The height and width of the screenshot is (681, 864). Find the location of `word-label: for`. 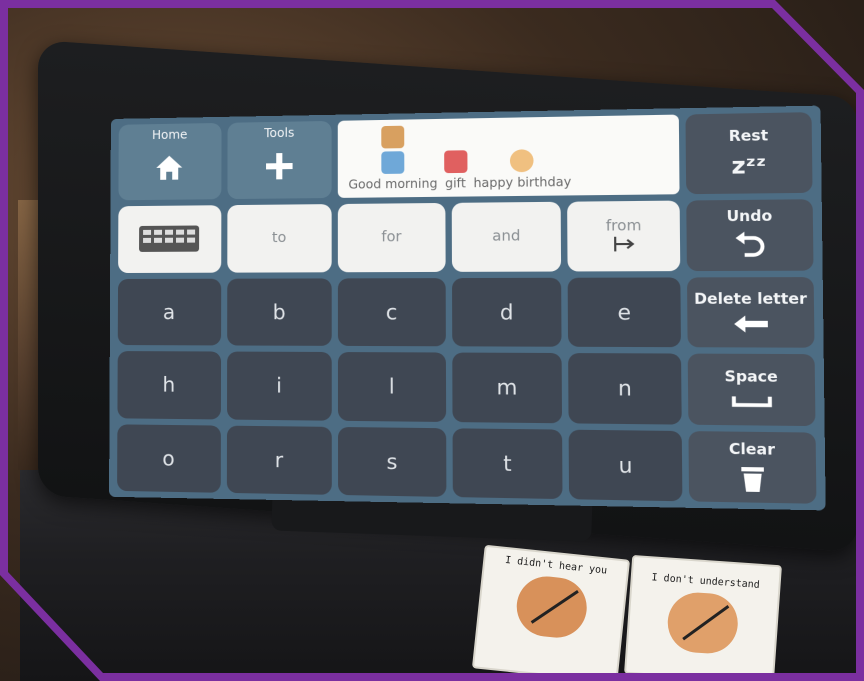

word-label: for is located at coordinates (391, 237).